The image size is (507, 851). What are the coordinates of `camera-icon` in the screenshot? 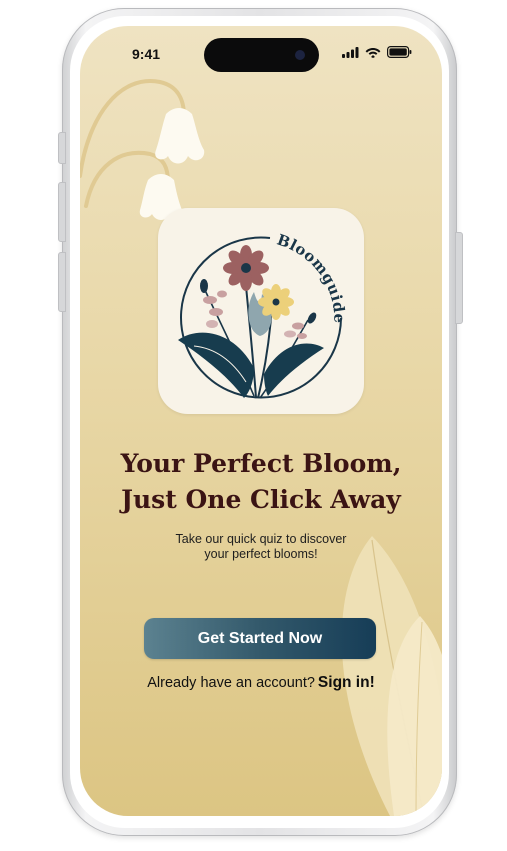 It's located at (300, 55).